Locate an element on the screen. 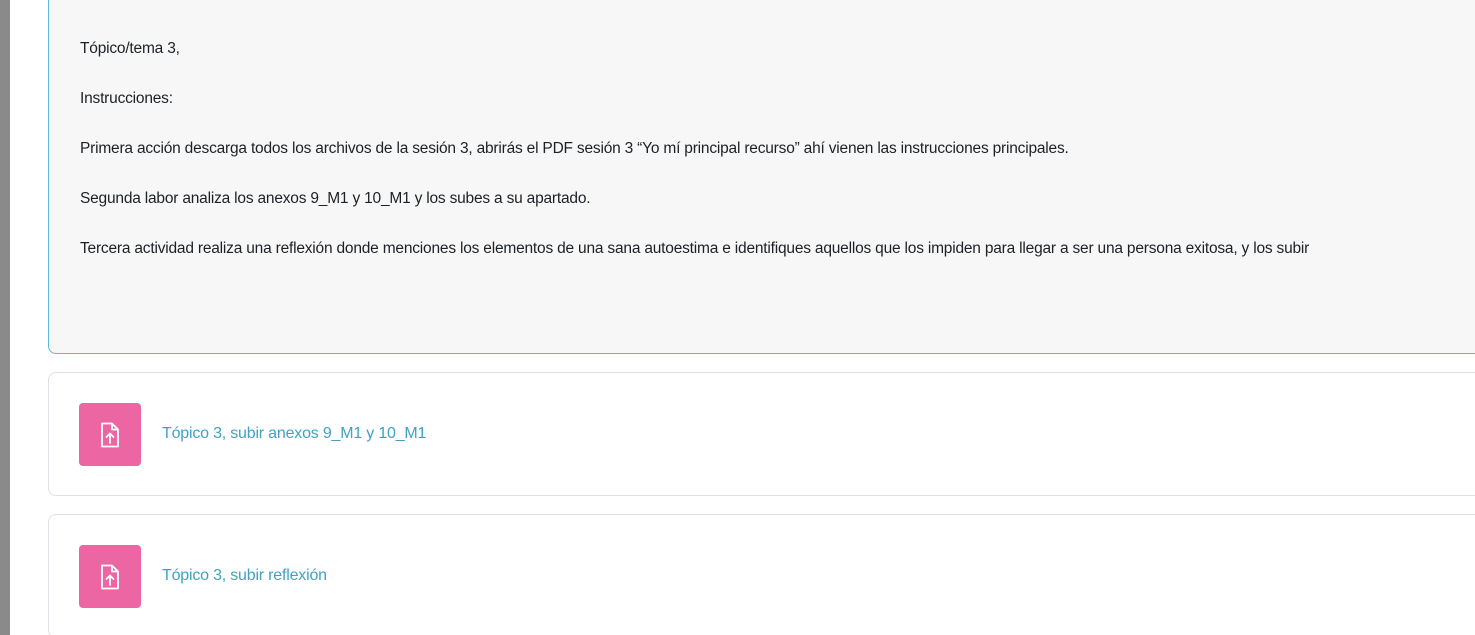 The width and height of the screenshot is (1475, 635). activity-link-reflexion: Tópico 3, subir reflexión is located at coordinates (244, 576).